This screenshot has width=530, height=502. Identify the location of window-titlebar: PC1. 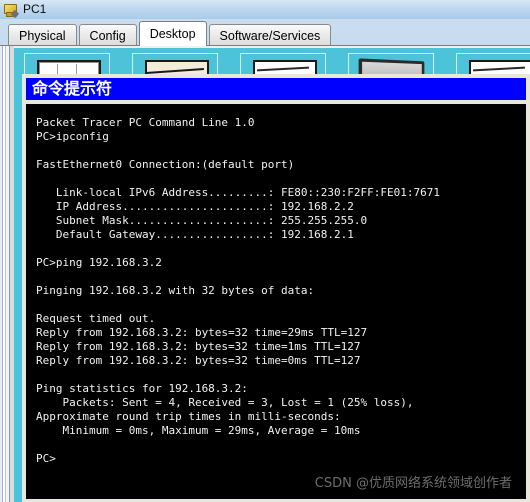
(265, 9).